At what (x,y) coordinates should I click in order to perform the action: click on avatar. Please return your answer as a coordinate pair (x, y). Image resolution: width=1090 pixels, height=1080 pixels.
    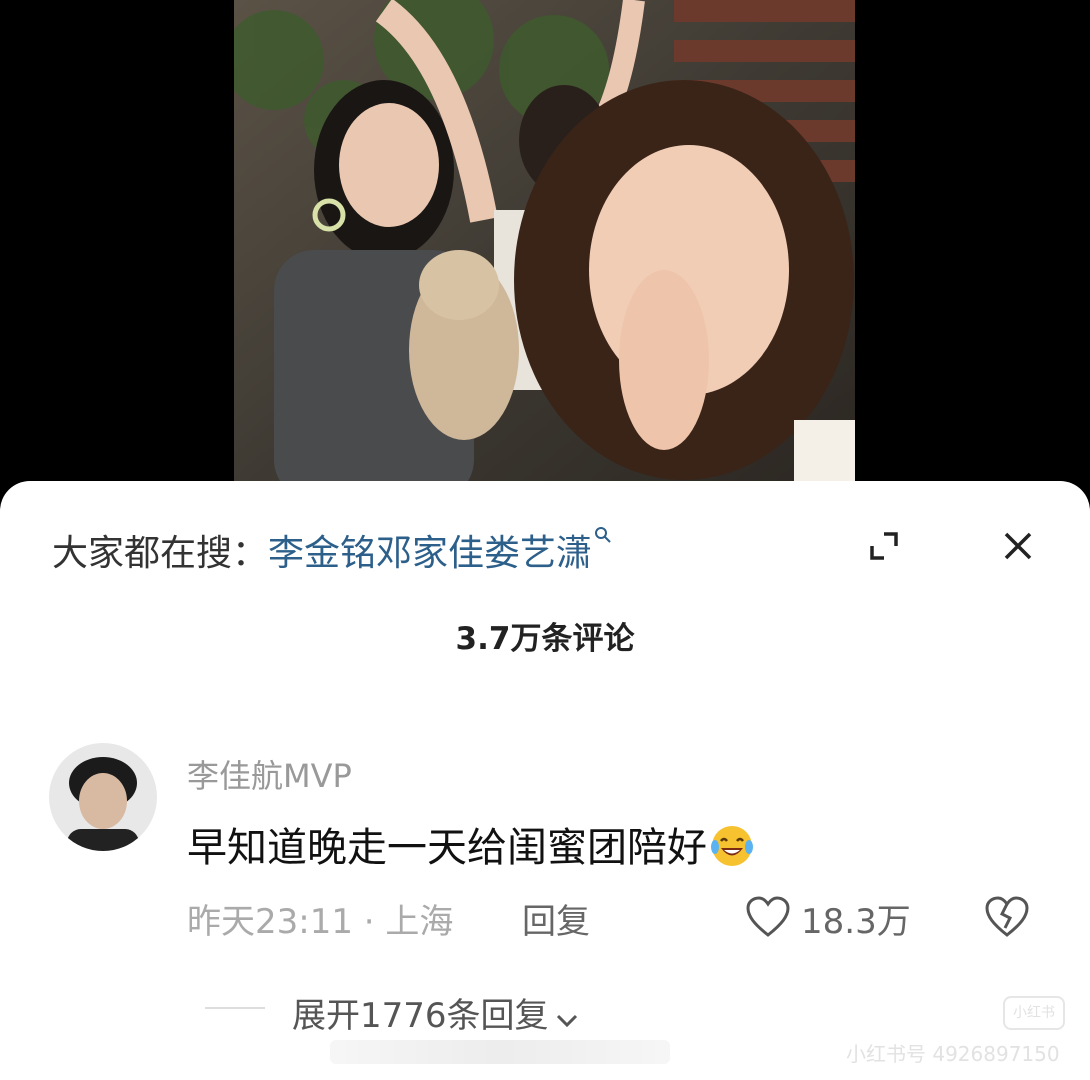
    Looking at the image, I should click on (103, 797).